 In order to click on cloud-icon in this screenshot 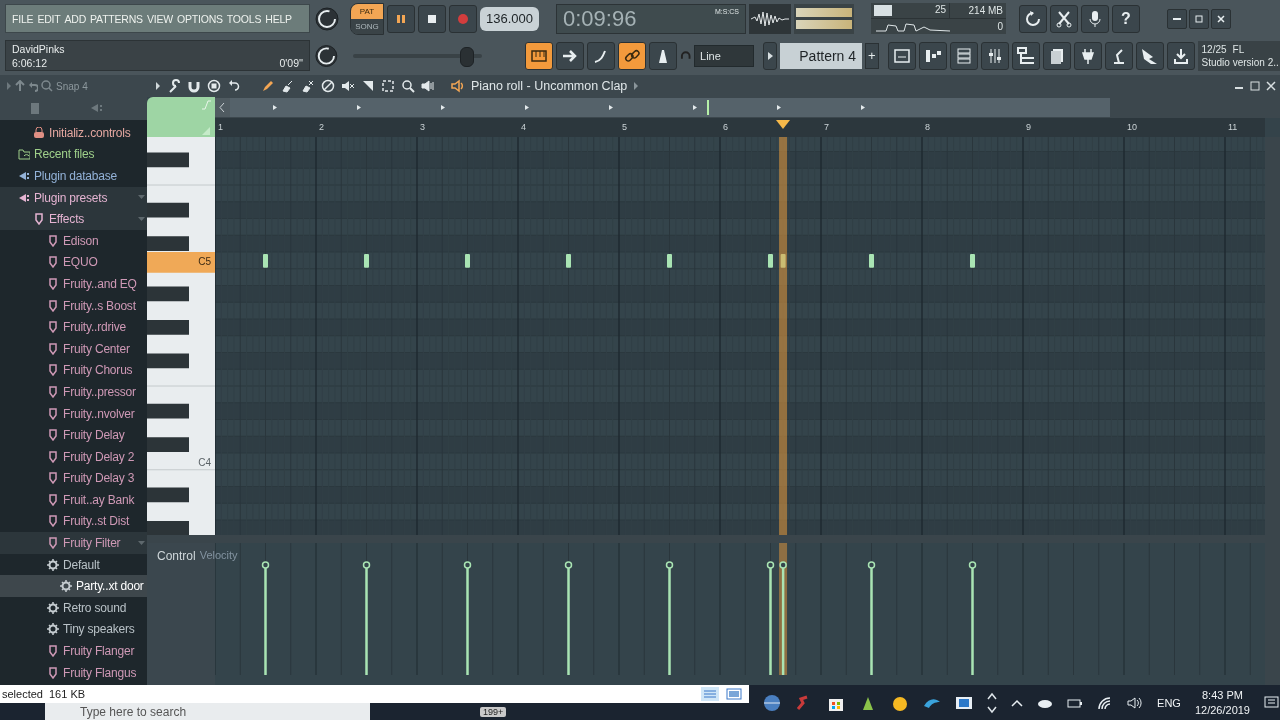, I will do `click(1045, 702)`.